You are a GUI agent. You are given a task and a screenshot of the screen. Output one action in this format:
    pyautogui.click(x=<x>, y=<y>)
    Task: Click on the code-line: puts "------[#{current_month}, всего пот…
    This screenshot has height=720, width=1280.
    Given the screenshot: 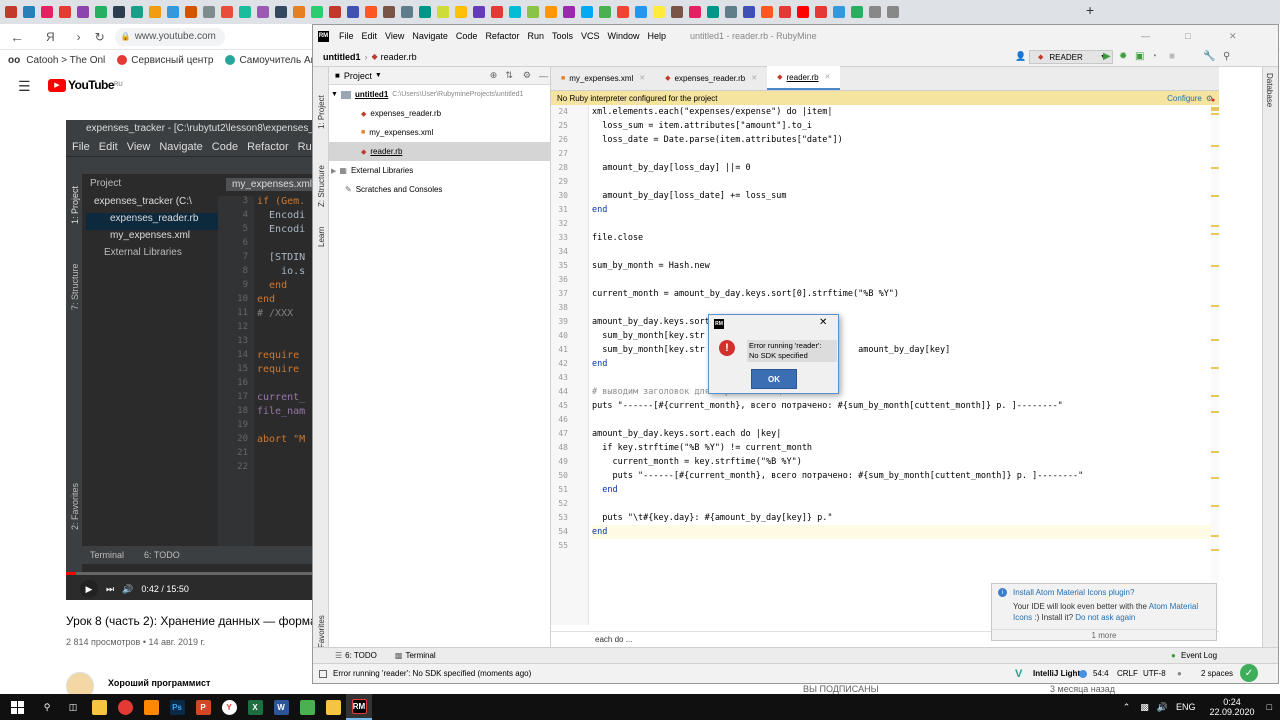 What is the action you would take?
    pyautogui.click(x=837, y=476)
    